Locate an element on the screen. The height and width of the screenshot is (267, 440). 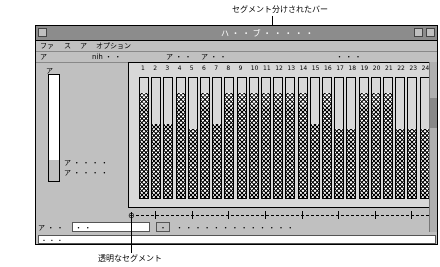
channel-number: 17 is located at coordinates (340, 68).